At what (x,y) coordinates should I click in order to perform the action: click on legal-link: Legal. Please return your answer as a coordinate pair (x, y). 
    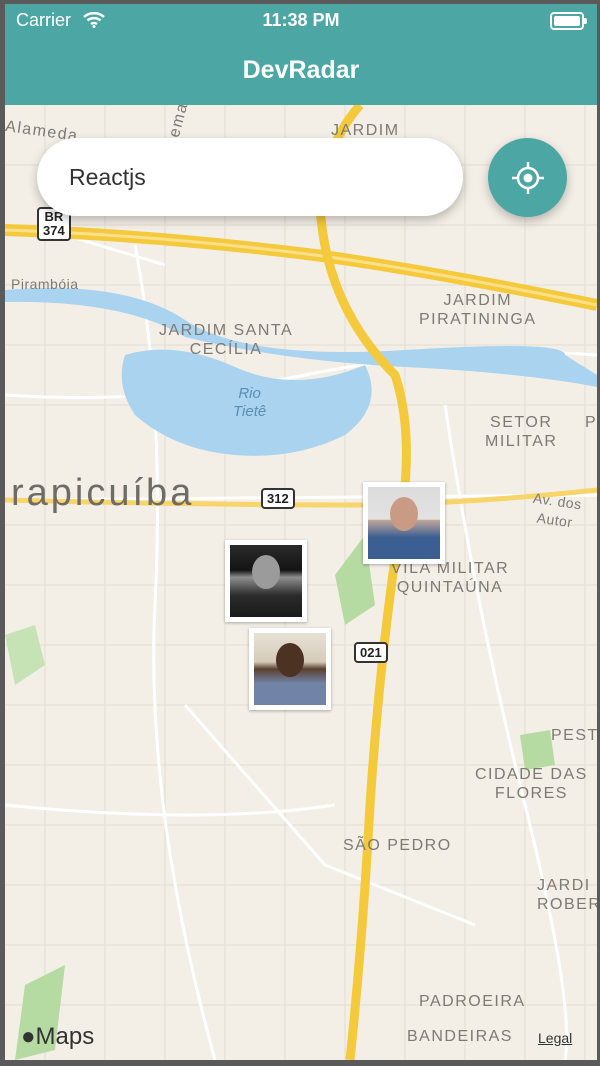
    Looking at the image, I should click on (555, 1038).